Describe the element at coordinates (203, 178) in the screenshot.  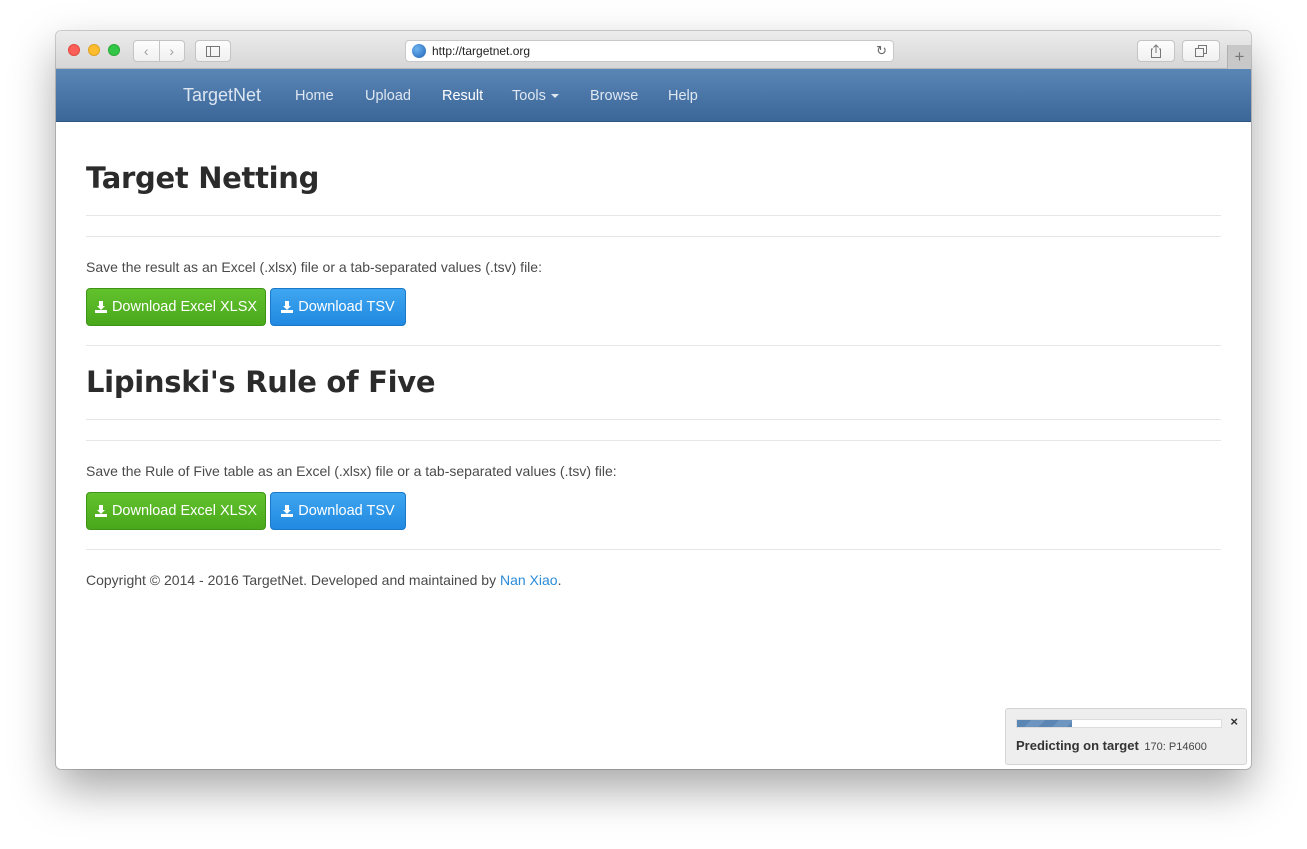
I see `section-title-target-netting: Target Netting` at that location.